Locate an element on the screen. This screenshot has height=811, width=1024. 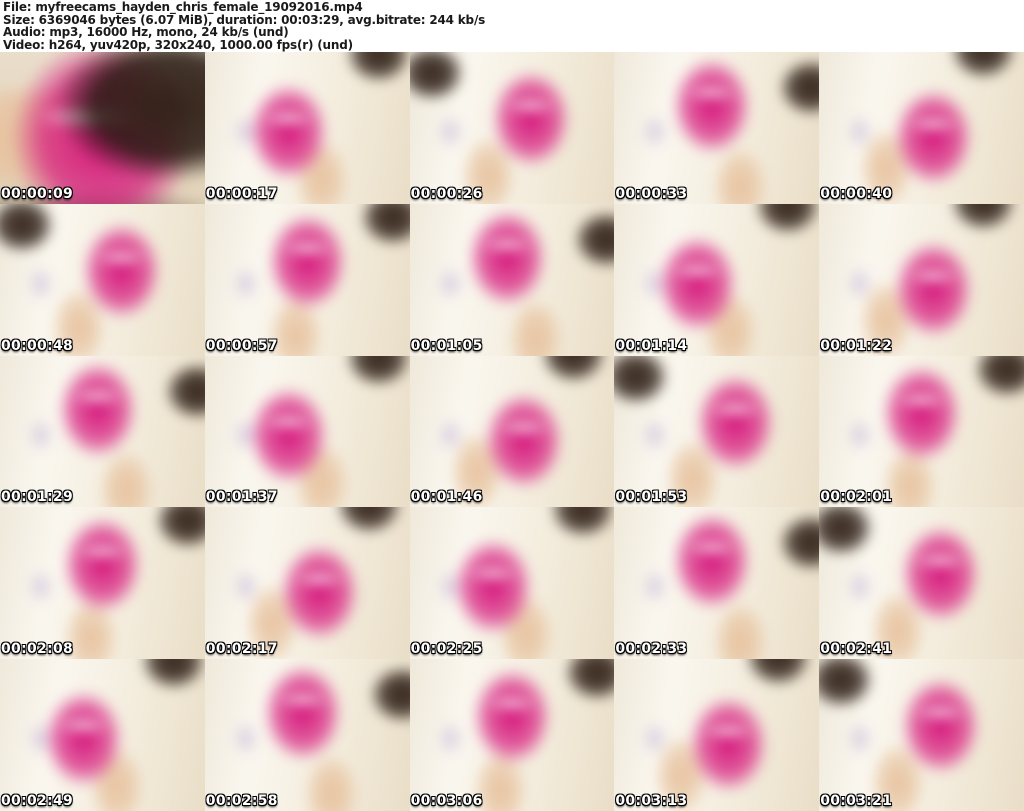
timestamp-overlay: 00:02:17 is located at coordinates (241, 649).